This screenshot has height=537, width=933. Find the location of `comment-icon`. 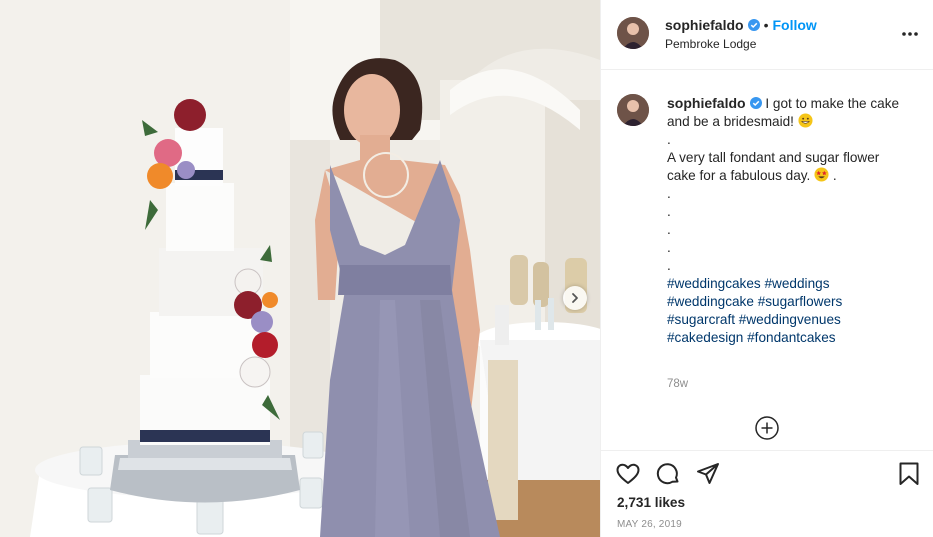

comment-icon is located at coordinates (668, 474).